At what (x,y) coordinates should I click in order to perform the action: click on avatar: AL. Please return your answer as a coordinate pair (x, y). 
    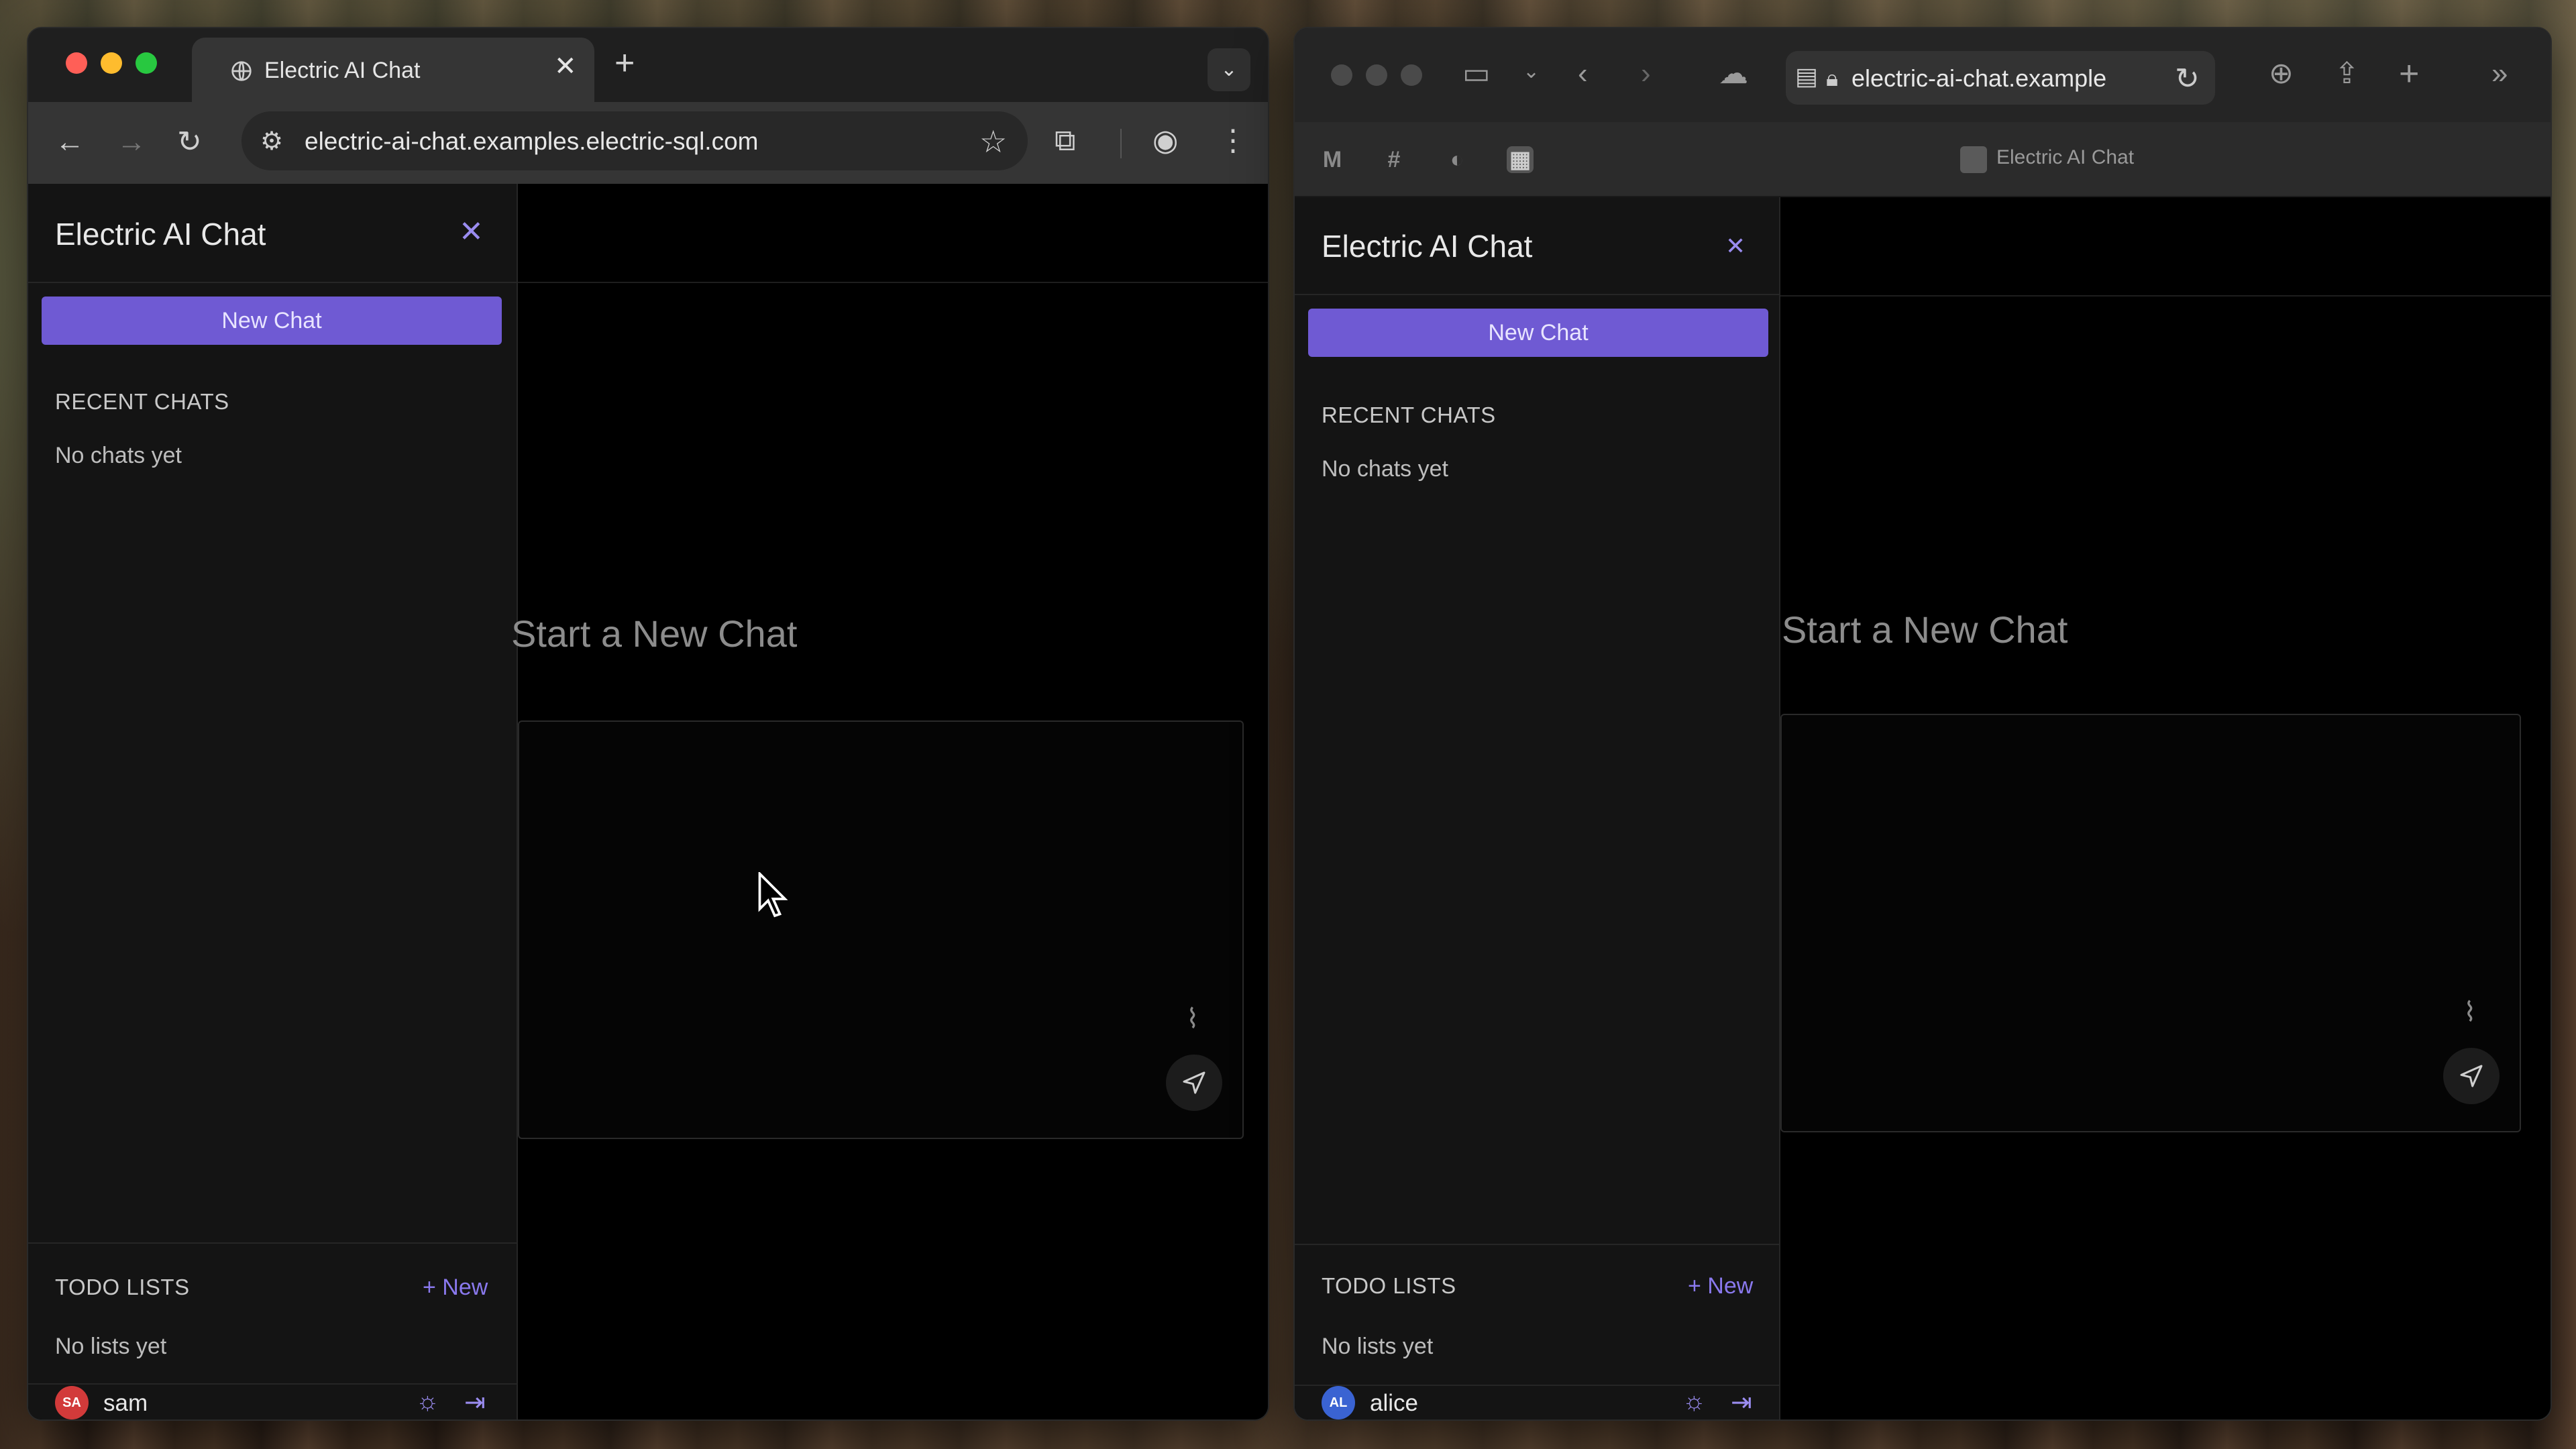
    Looking at the image, I should click on (1338, 1402).